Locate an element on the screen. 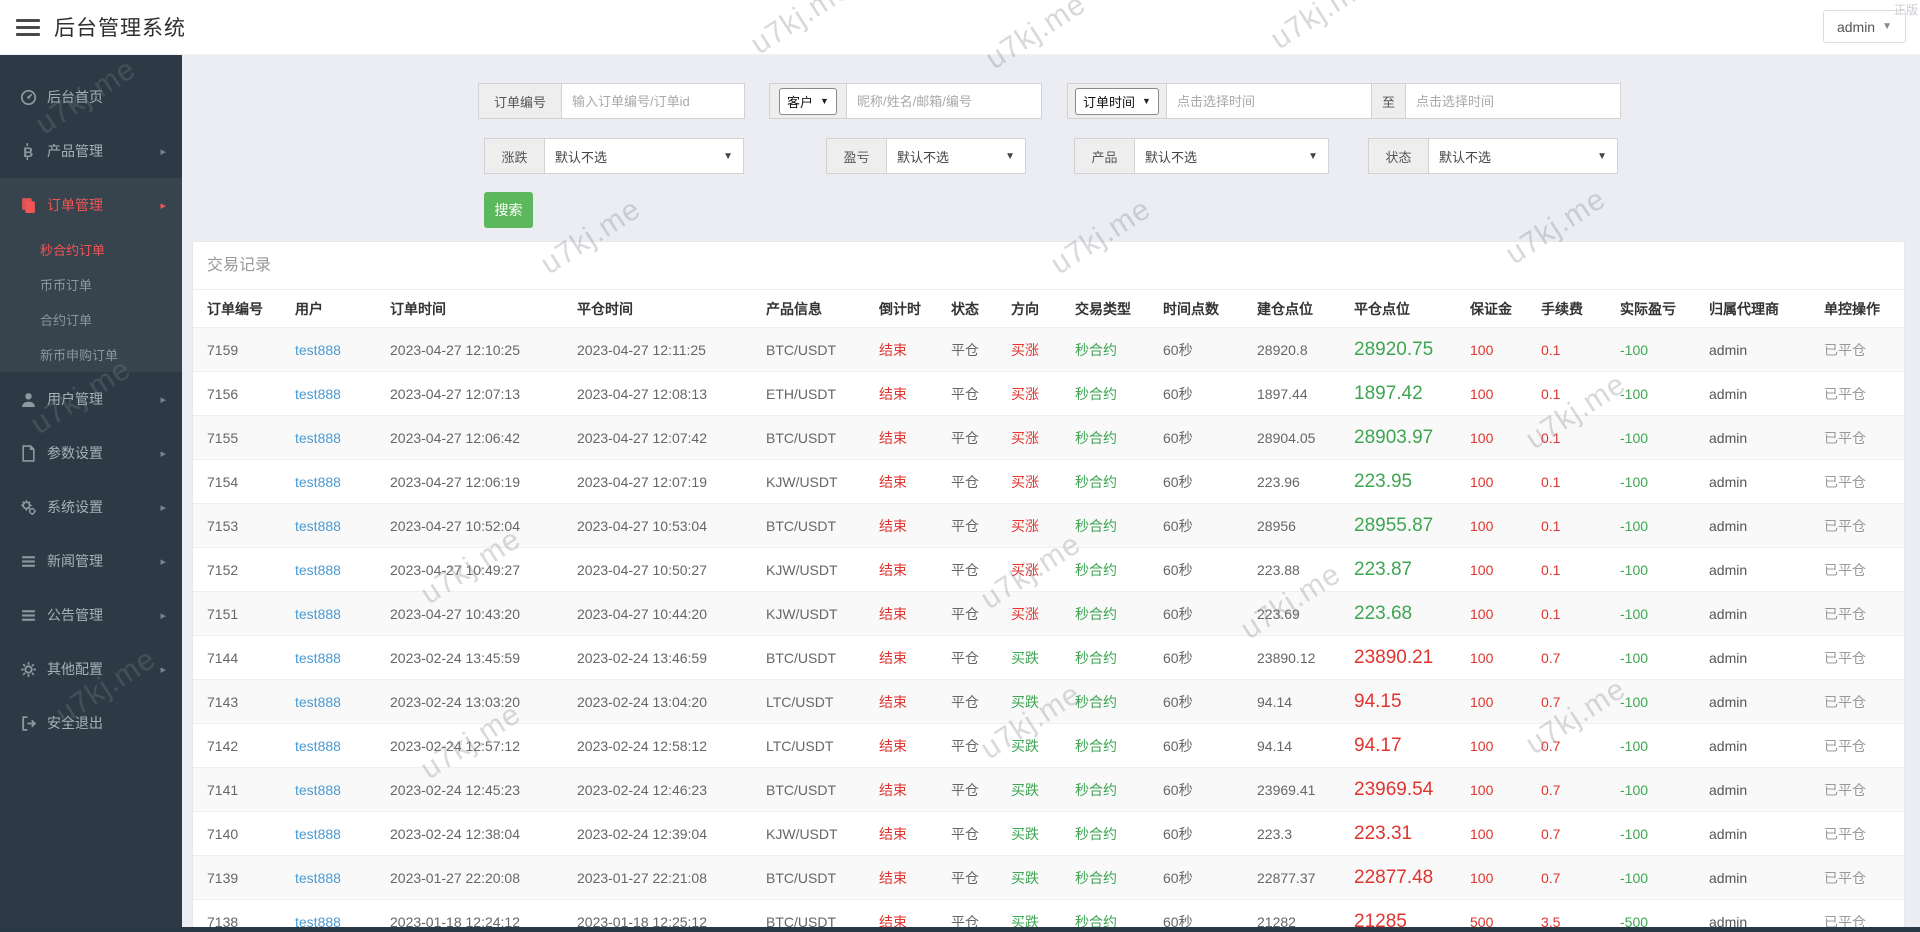  sidebar-item-4: 参数设置 ▸ is located at coordinates (91, 453).